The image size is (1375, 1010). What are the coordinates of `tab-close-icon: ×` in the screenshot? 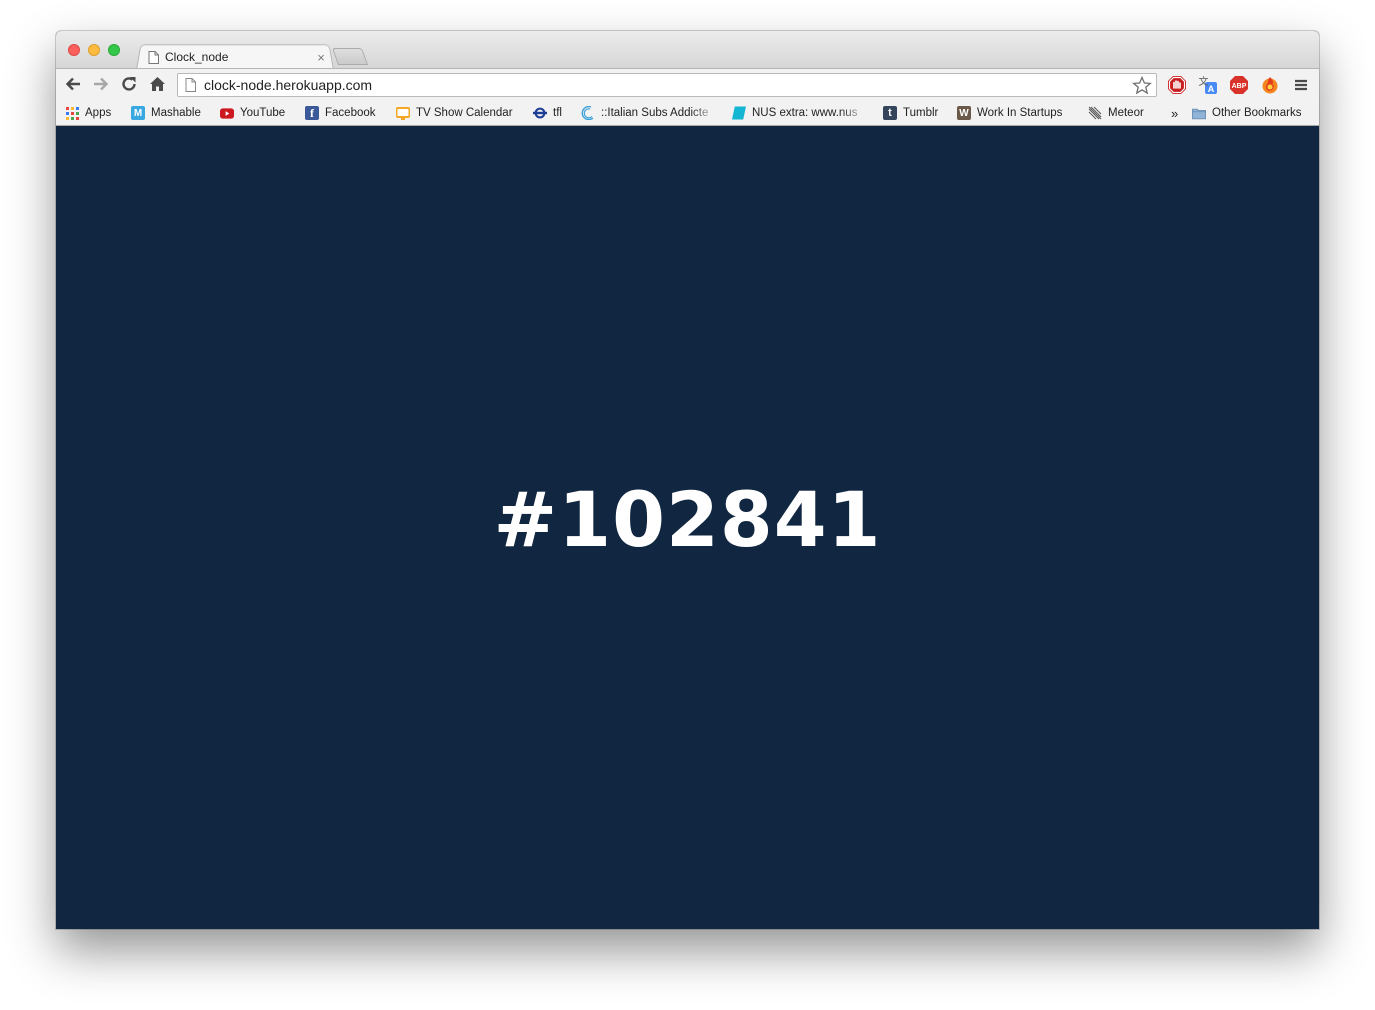 It's located at (321, 57).